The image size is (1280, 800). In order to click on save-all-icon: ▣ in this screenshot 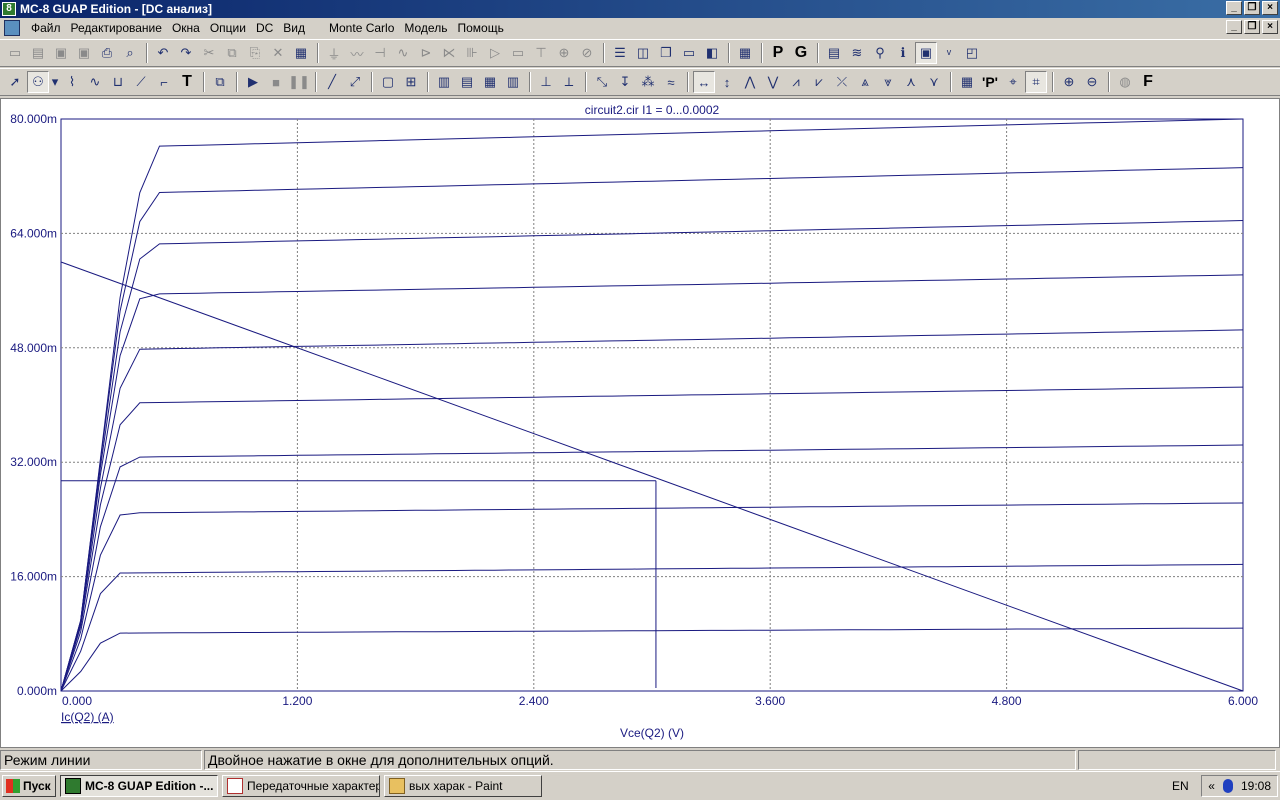, I will do `click(84, 53)`.